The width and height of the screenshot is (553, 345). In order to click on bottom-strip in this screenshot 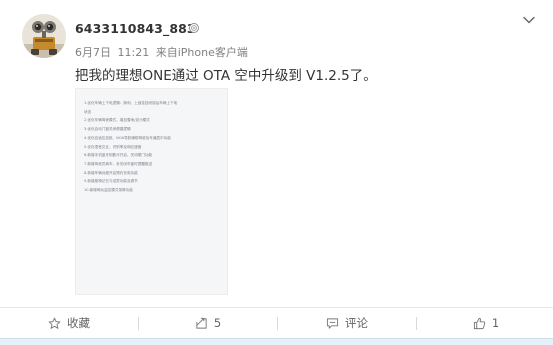, I will do `click(276, 341)`.